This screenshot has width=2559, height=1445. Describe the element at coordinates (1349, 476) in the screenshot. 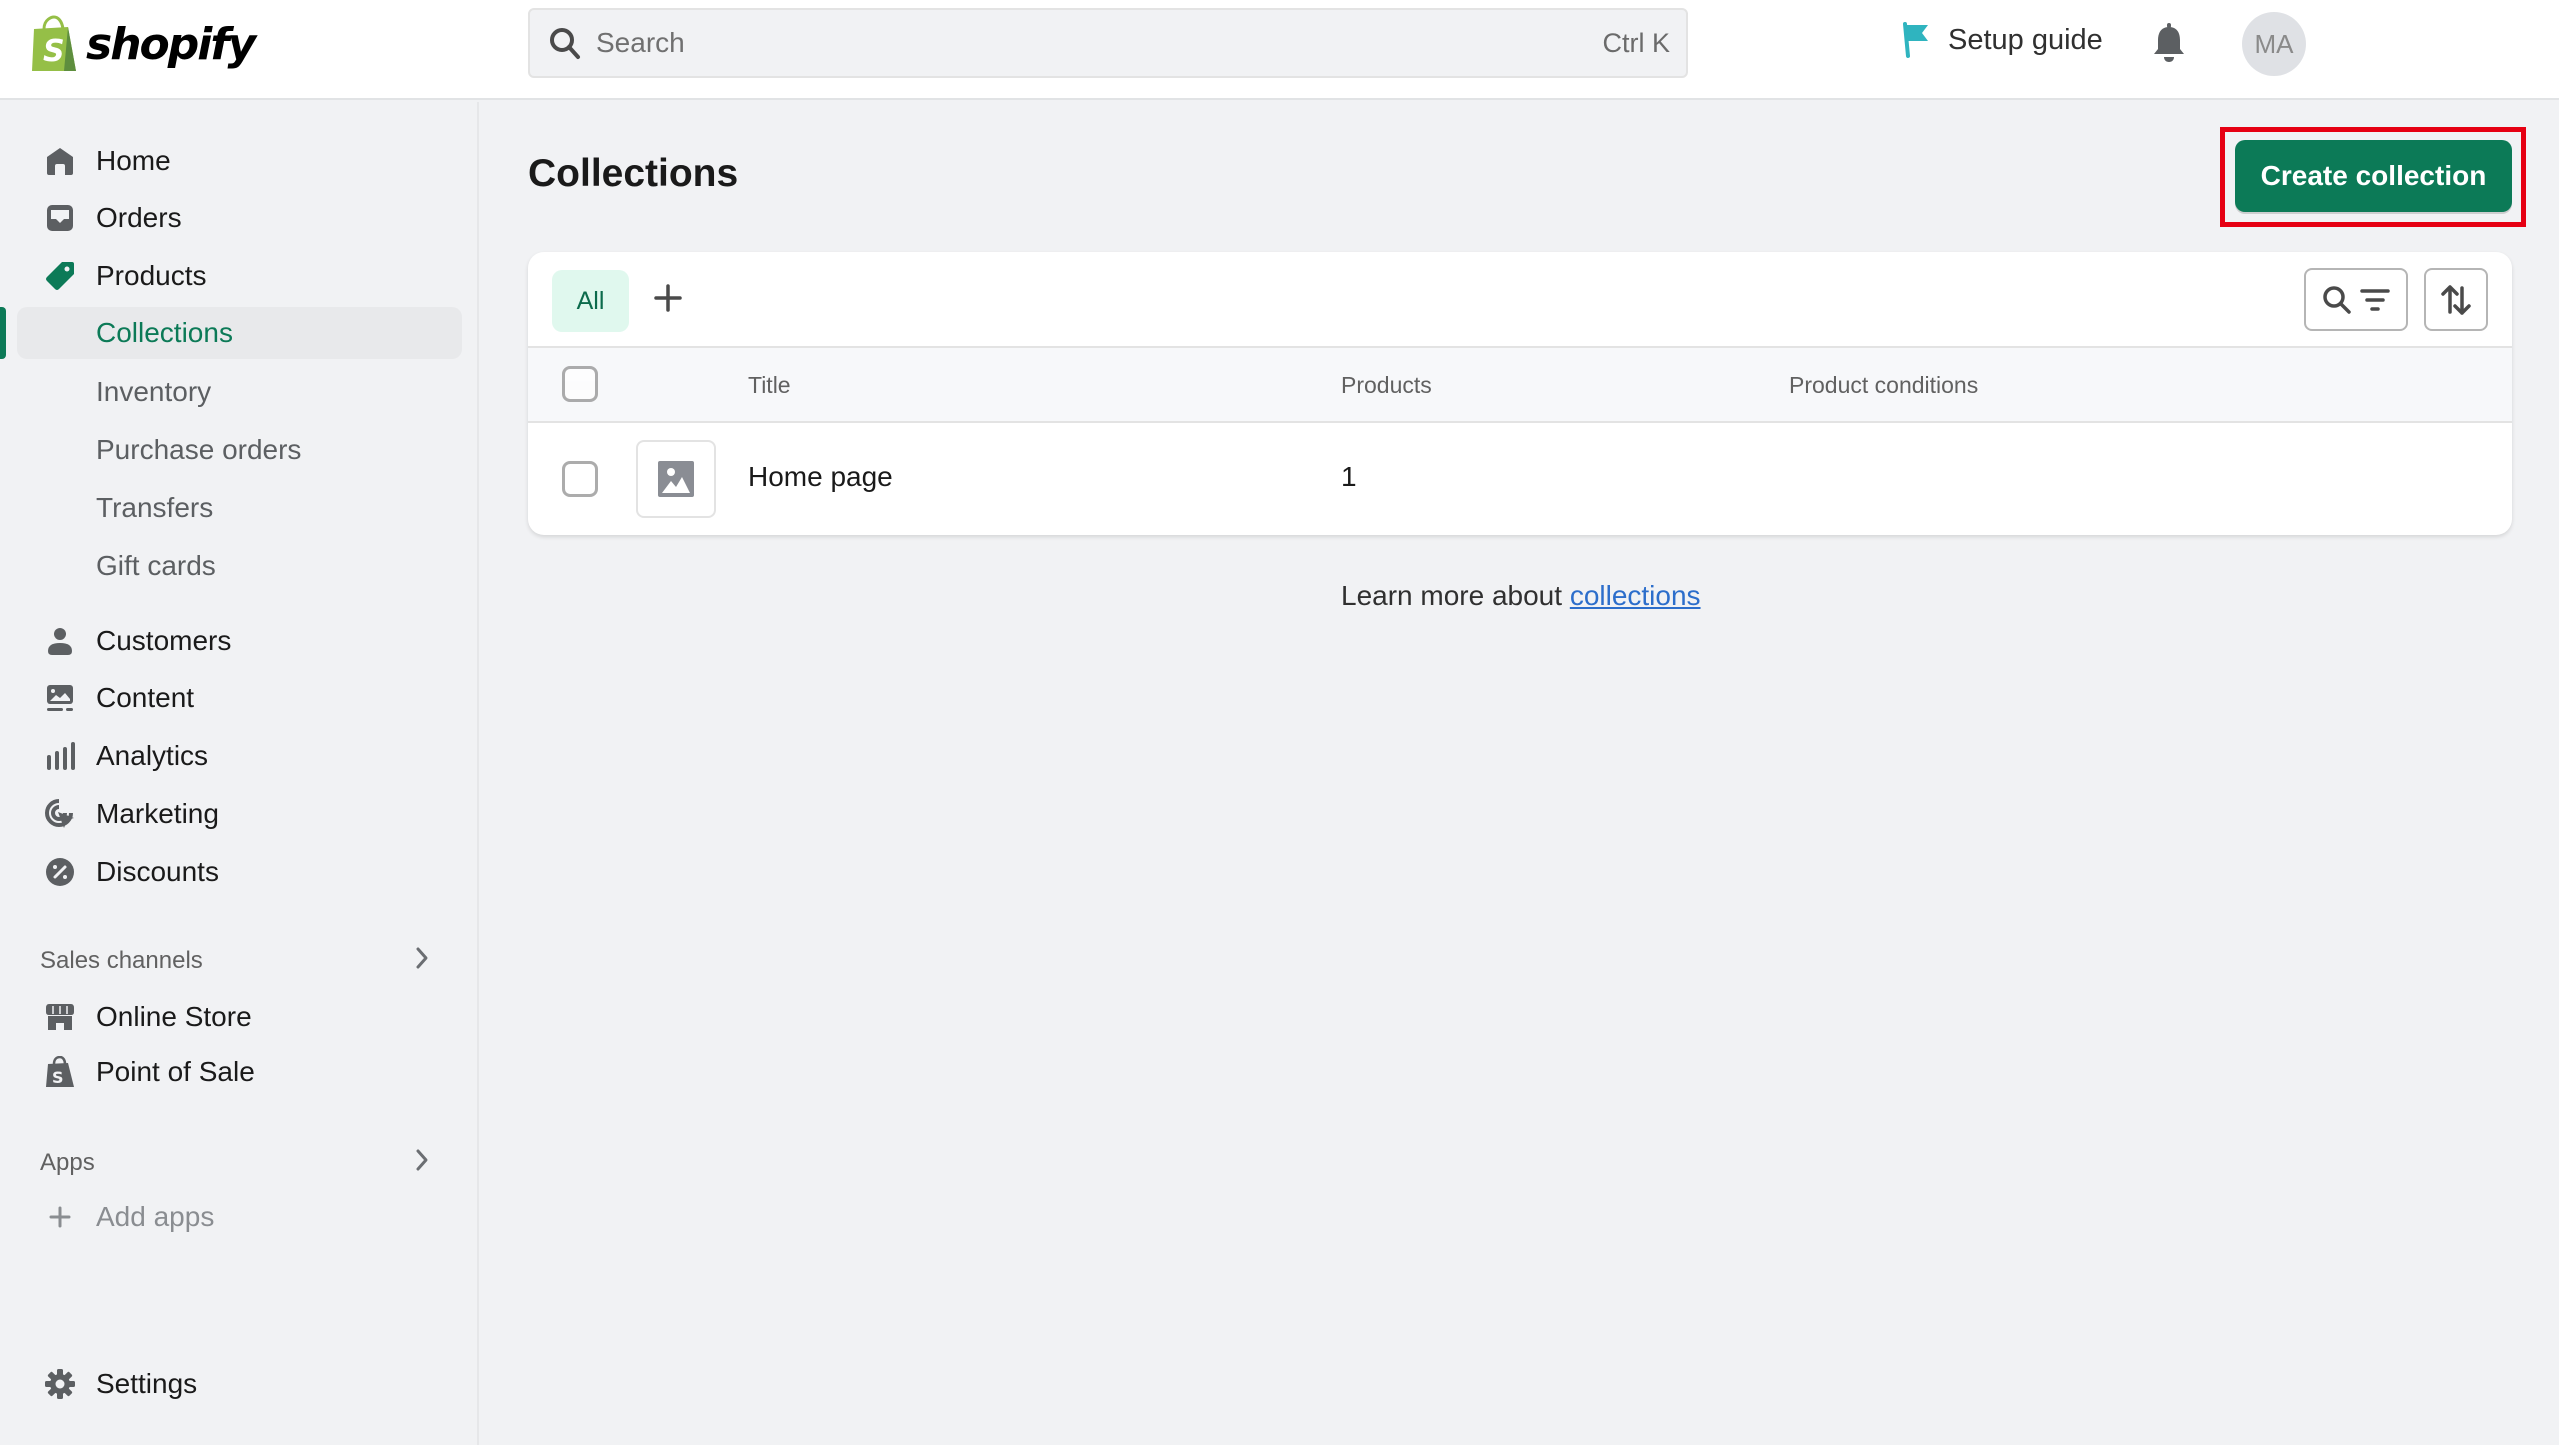

I see `collection-product-count: 1` at that location.